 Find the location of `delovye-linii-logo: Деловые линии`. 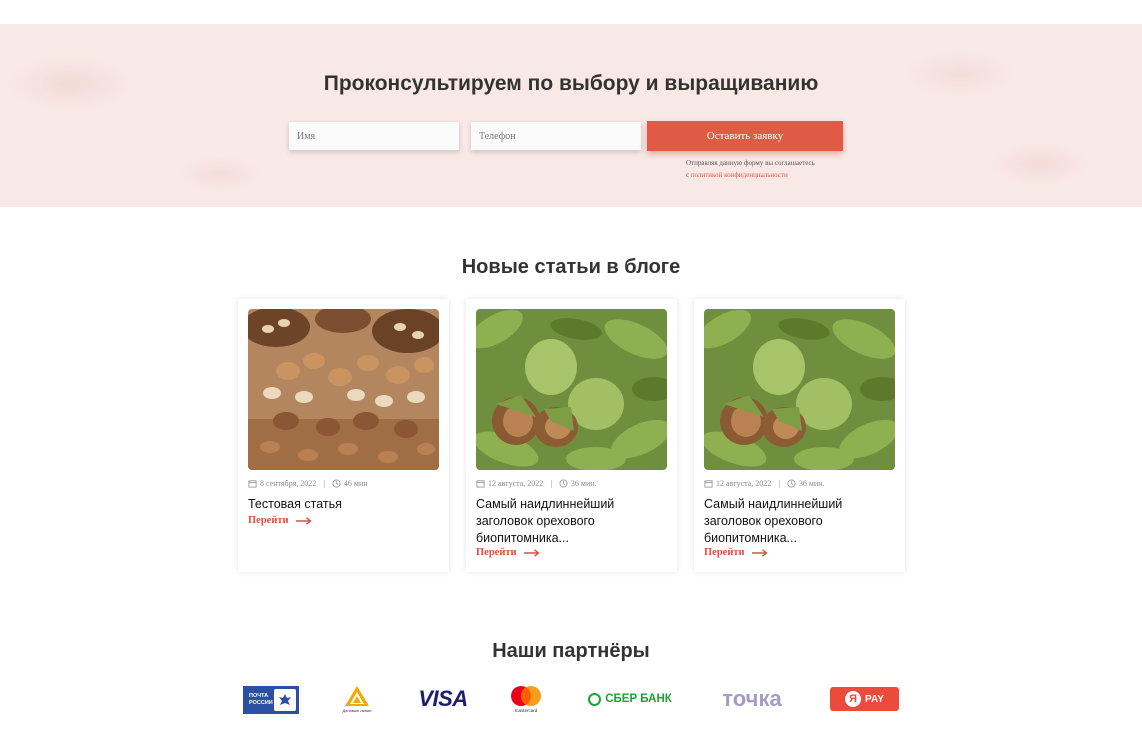

delovye-linii-logo: Деловые линии is located at coordinates (357, 699).